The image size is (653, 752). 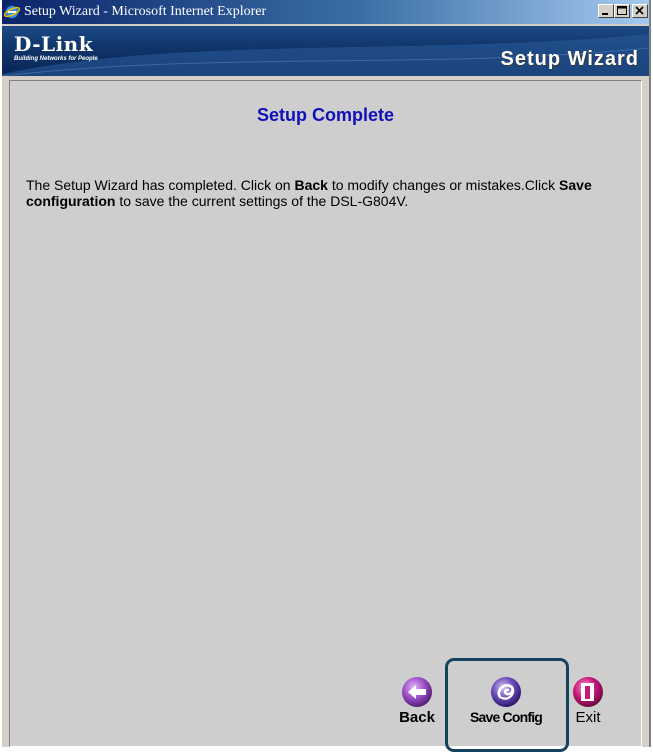 I want to click on exit-door-icon, so click(x=588, y=692).